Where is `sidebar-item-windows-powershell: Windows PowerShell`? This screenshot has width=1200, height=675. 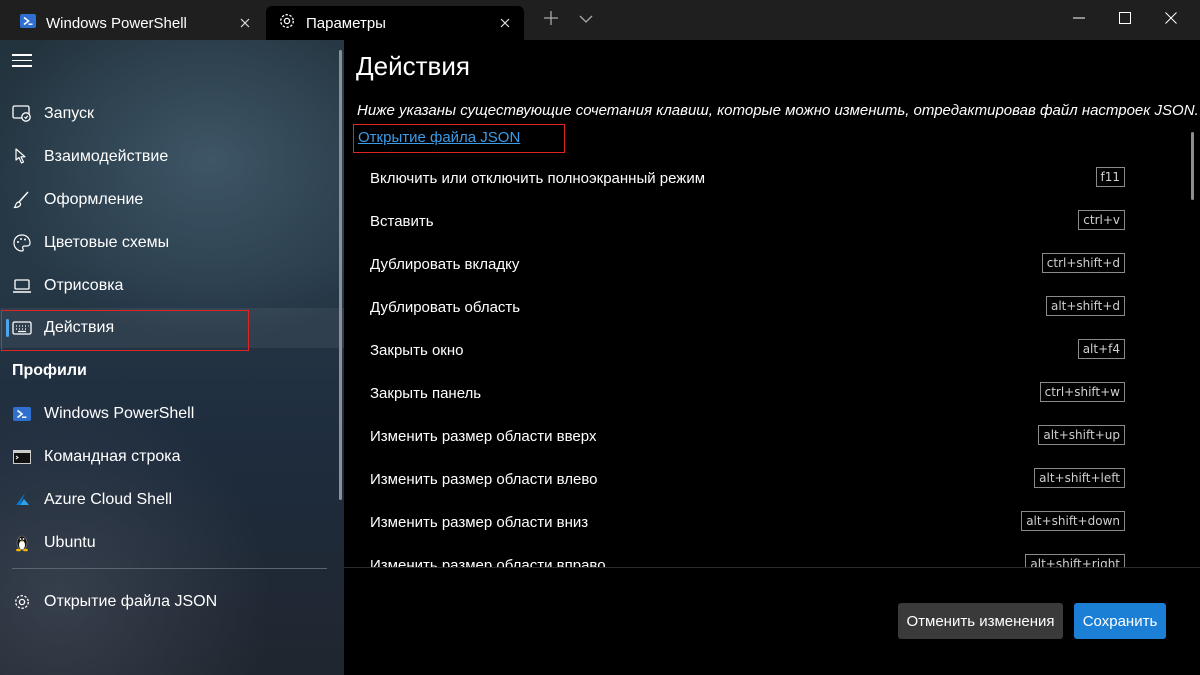
sidebar-item-windows-powershell: Windows PowerShell is located at coordinates (172, 414).